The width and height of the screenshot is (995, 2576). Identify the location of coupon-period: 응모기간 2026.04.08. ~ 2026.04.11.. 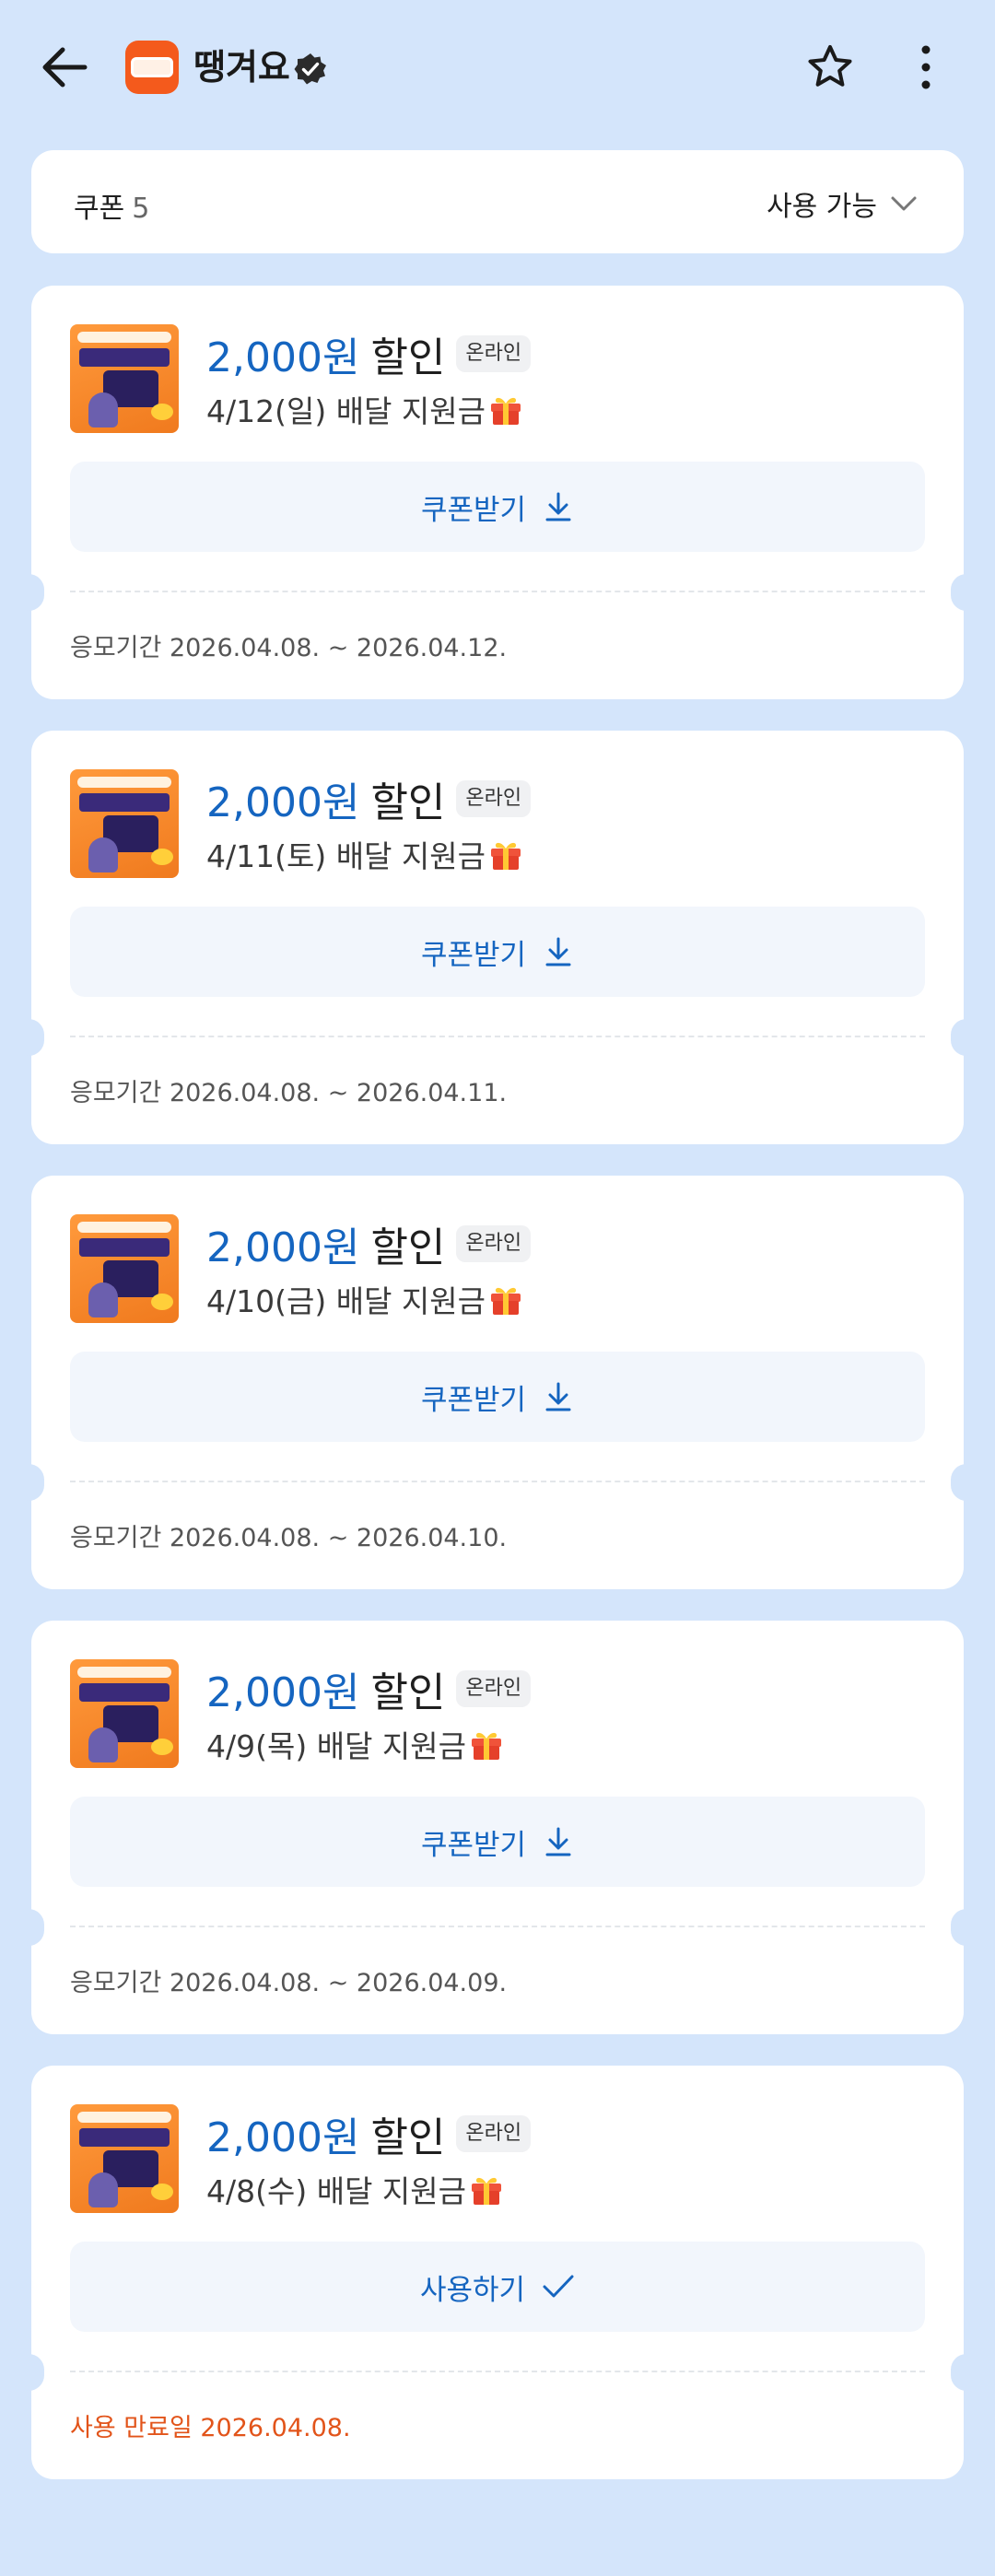
(289, 1093).